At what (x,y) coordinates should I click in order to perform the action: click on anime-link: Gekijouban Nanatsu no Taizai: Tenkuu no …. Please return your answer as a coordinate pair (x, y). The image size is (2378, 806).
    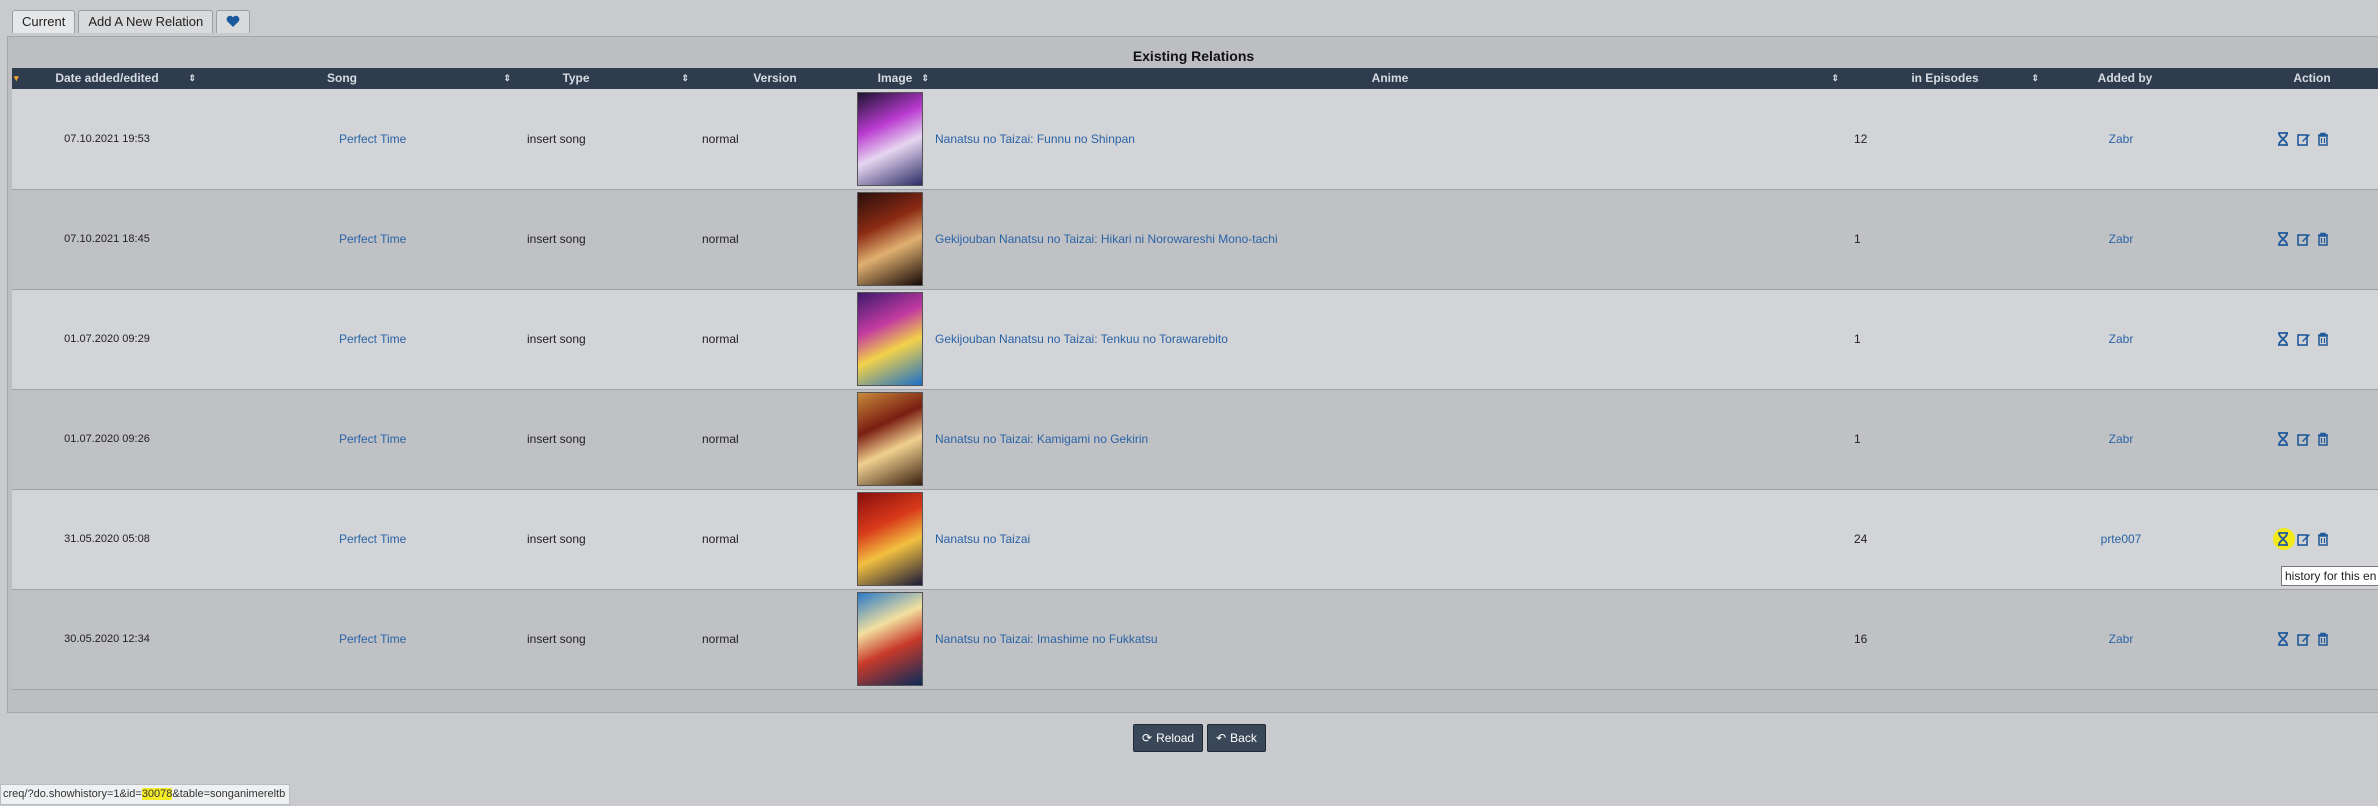
    Looking at the image, I should click on (1081, 339).